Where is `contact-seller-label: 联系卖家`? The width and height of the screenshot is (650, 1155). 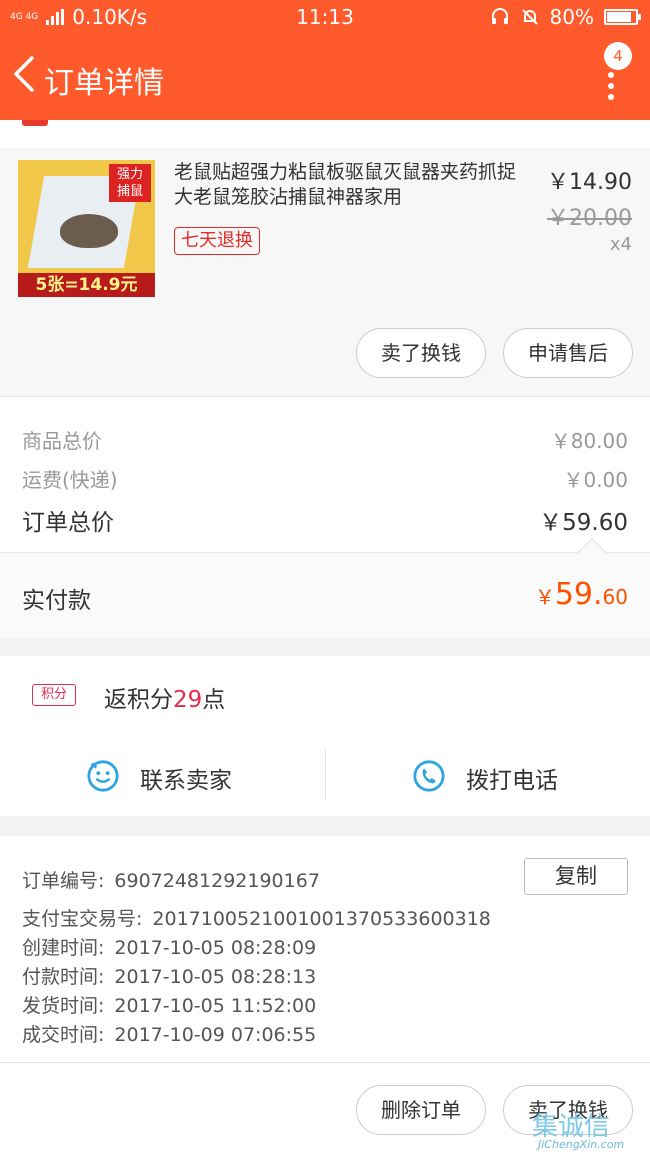
contact-seller-label: 联系卖家 is located at coordinates (186, 781).